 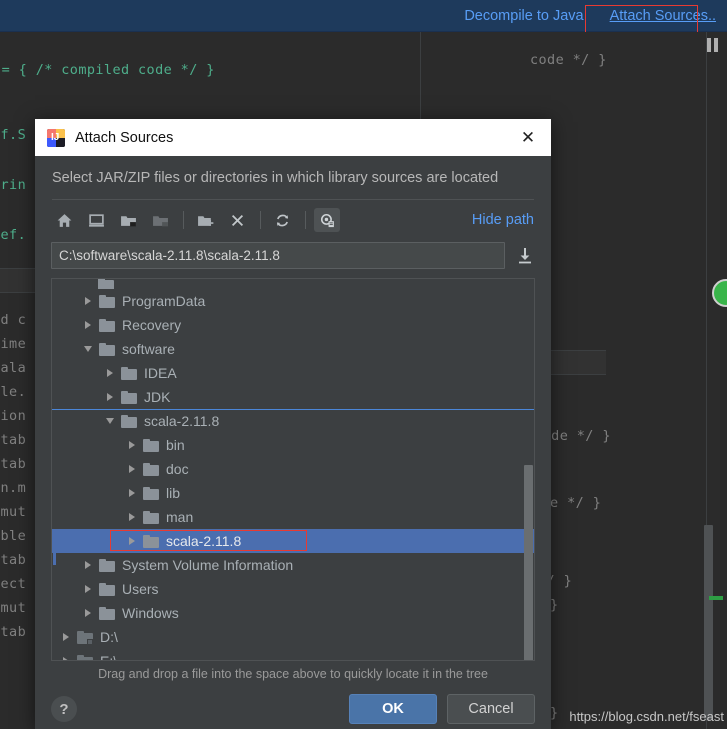 What do you see at coordinates (237, 220) in the screenshot?
I see `delete-icon` at bounding box center [237, 220].